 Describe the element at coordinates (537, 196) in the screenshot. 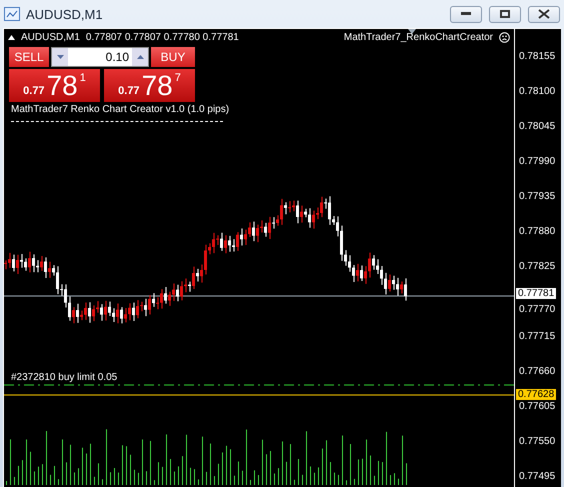

I see `price-tick: 0.77935` at that location.